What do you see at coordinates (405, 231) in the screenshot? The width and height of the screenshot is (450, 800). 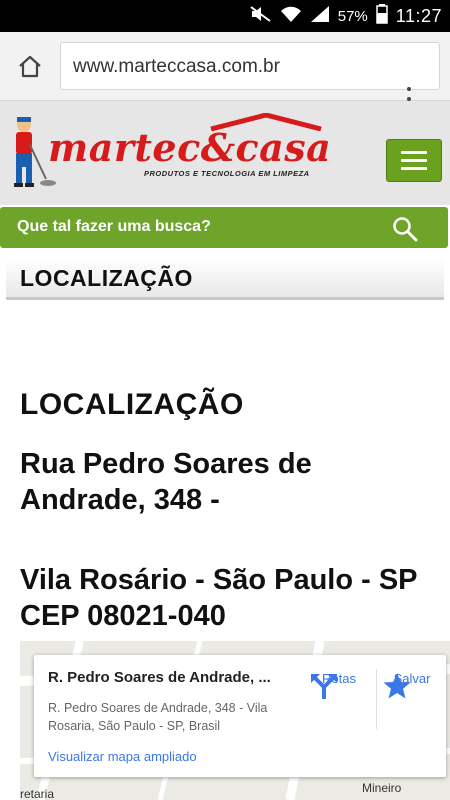 I see `search-icon` at bounding box center [405, 231].